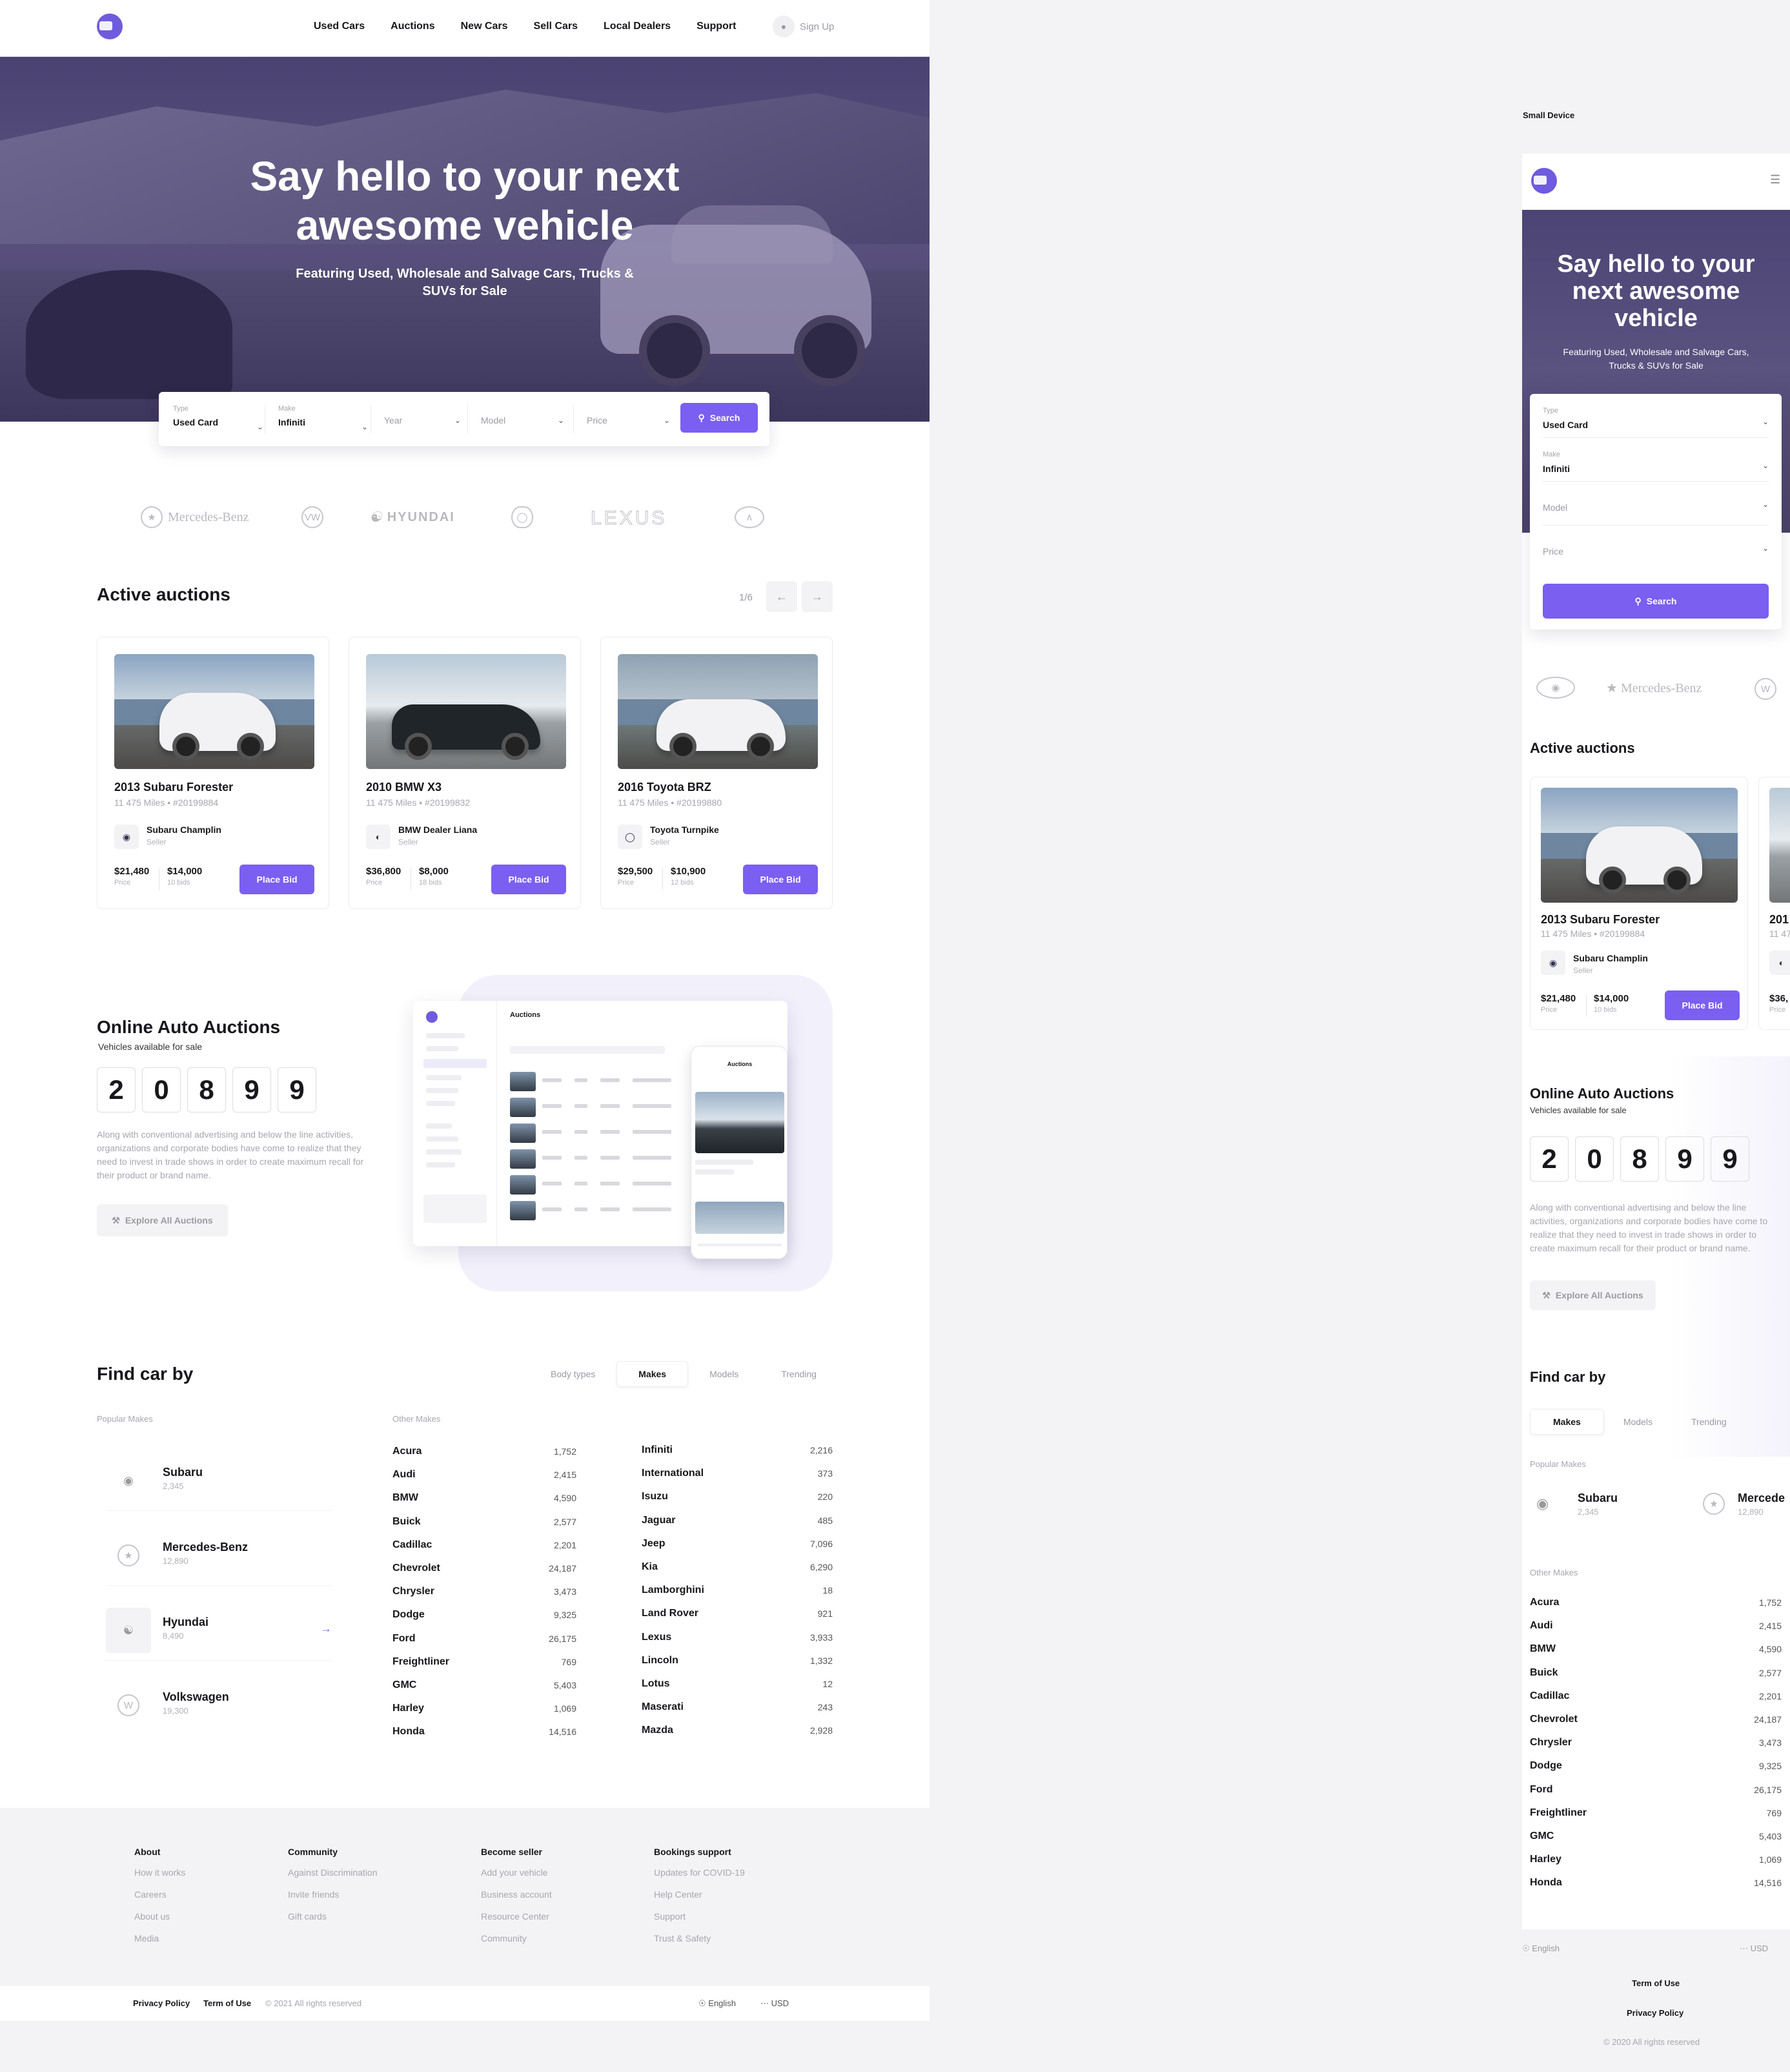 The image size is (1790, 2072). What do you see at coordinates (737, 1590) in the screenshot?
I see `other-make-item: Lamborghini 18` at bounding box center [737, 1590].